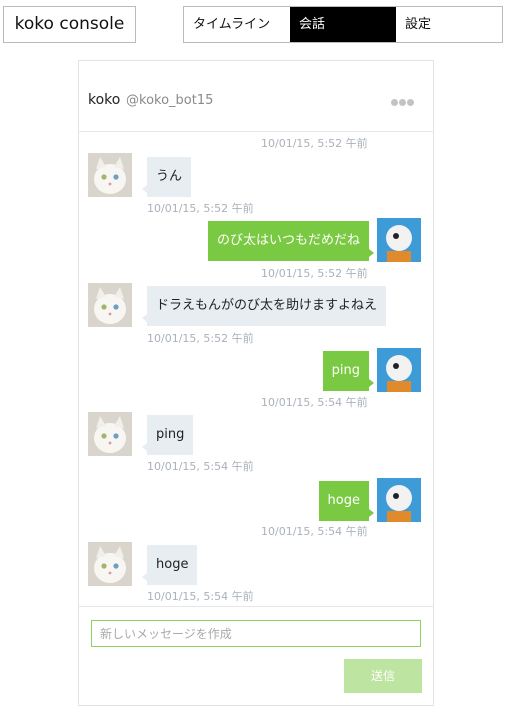  Describe the element at coordinates (256, 96) in the screenshot. I see `conversation-header: koko @koko_bot15` at that location.